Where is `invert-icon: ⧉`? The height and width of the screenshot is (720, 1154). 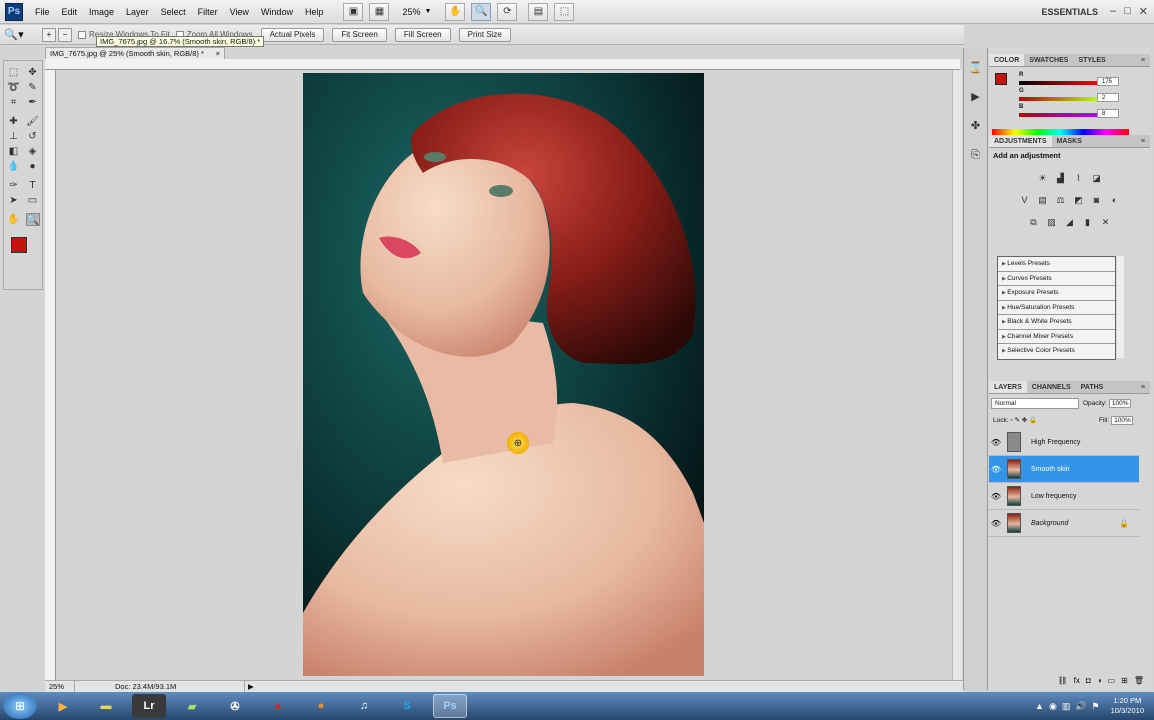 invert-icon: ⧉ is located at coordinates (1034, 222).